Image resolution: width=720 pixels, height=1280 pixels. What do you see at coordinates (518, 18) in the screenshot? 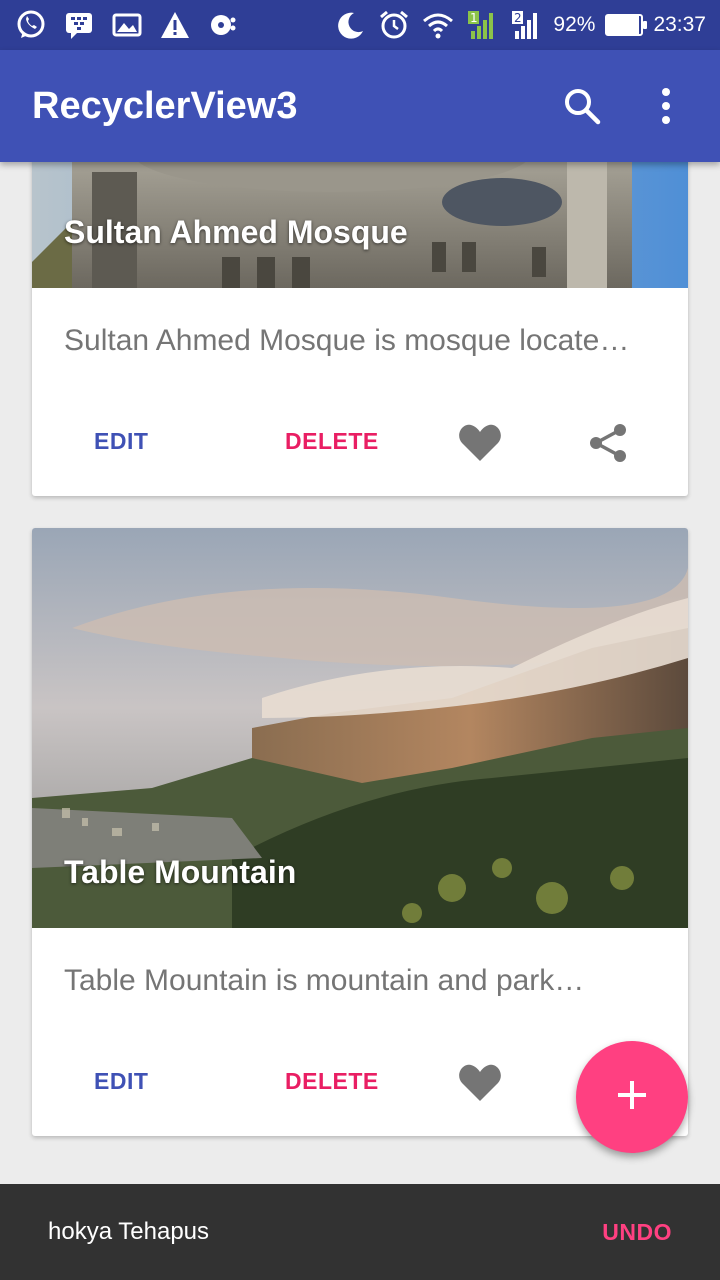
I see `svg-text: 2` at bounding box center [518, 18].